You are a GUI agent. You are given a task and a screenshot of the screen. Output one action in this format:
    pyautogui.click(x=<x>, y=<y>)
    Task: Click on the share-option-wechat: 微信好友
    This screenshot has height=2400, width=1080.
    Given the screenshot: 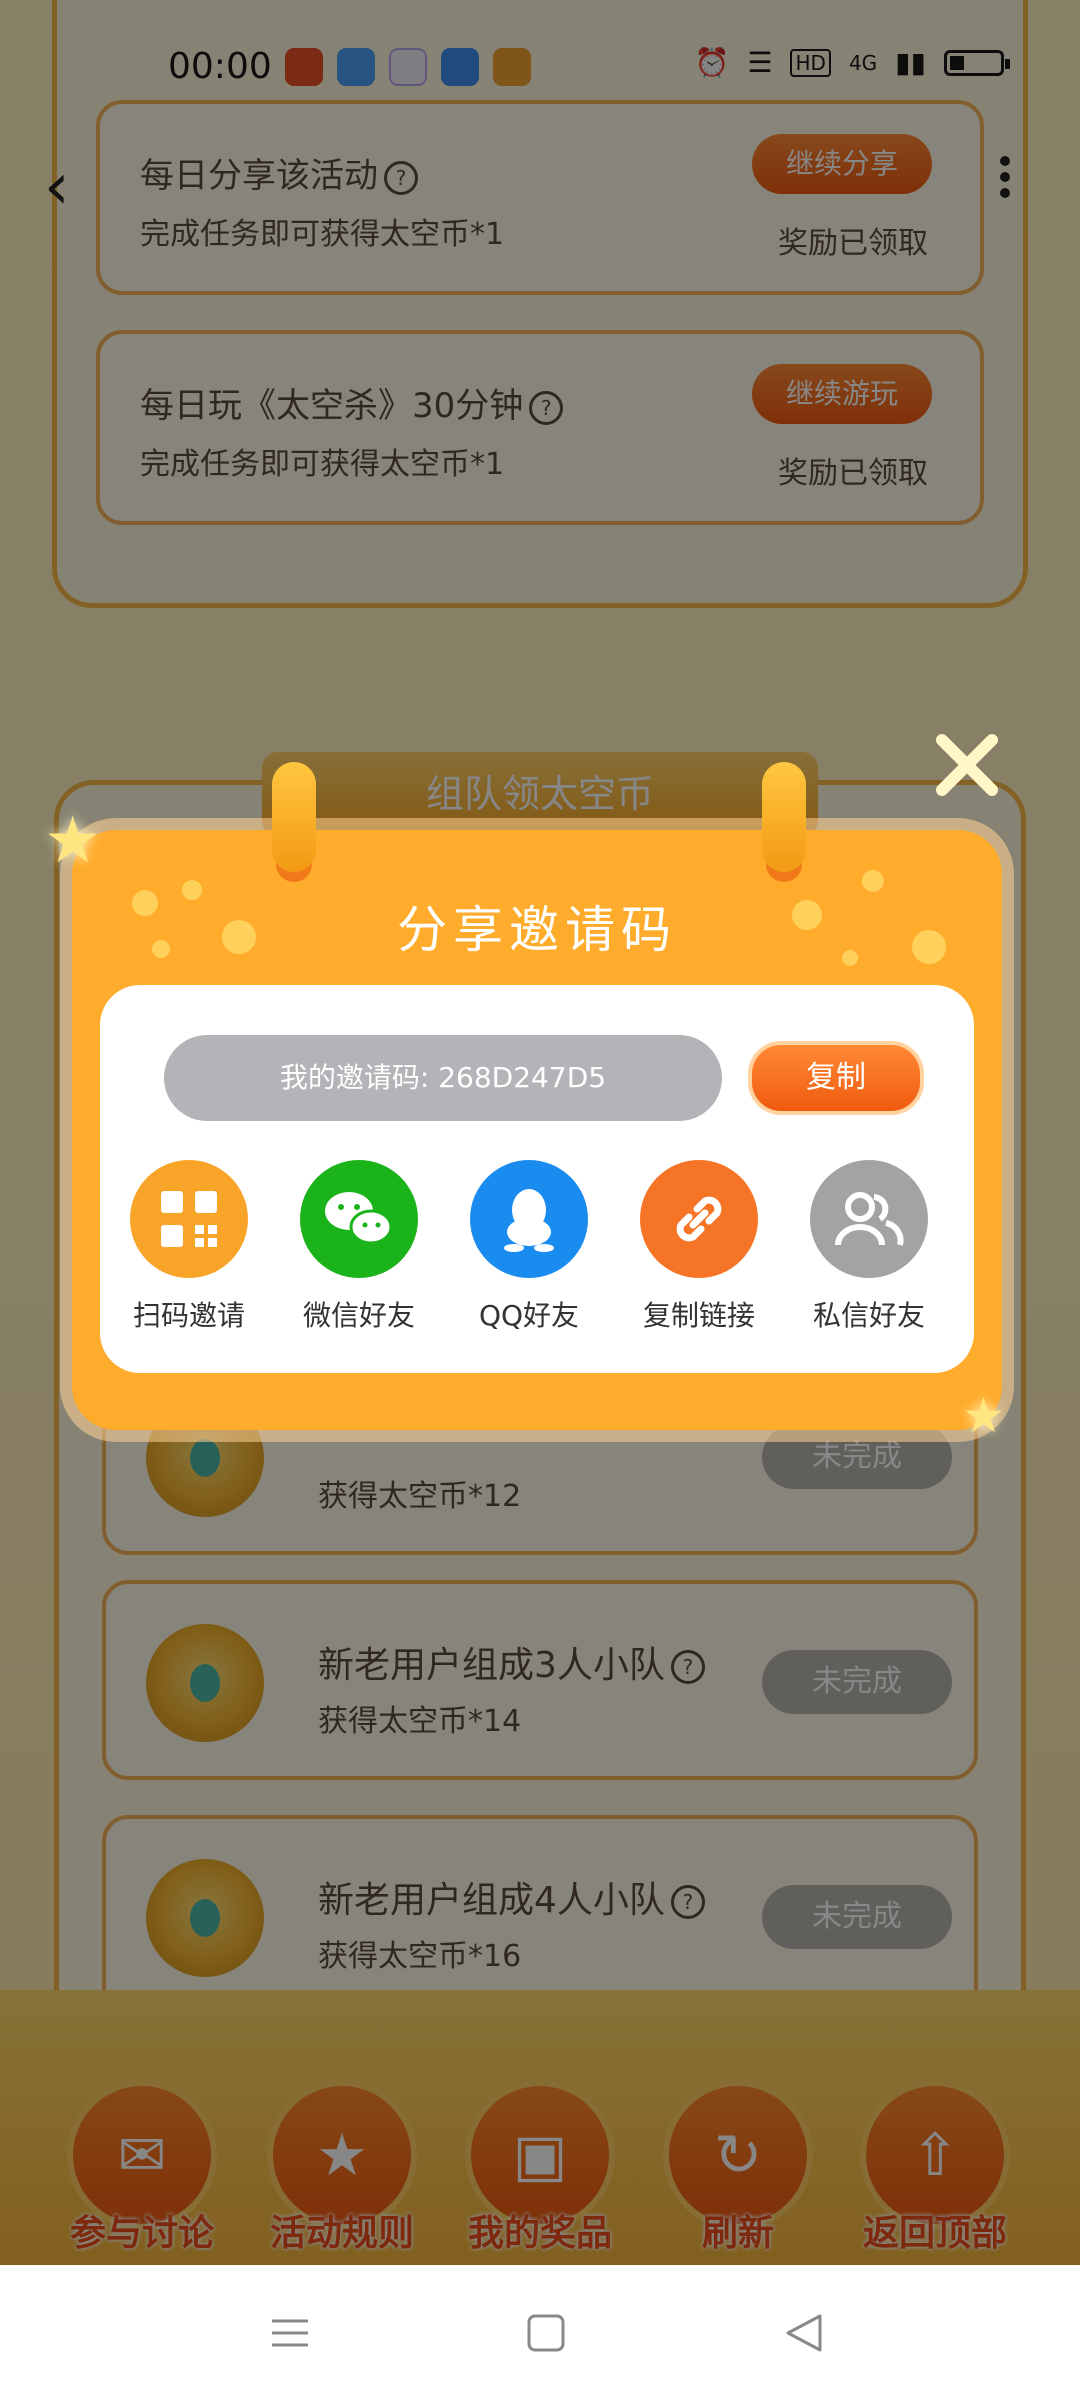 What is the action you would take?
    pyautogui.click(x=359, y=1247)
    